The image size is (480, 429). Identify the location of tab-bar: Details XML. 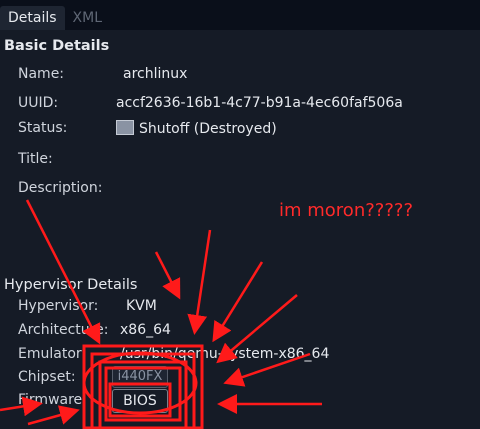
(55, 18).